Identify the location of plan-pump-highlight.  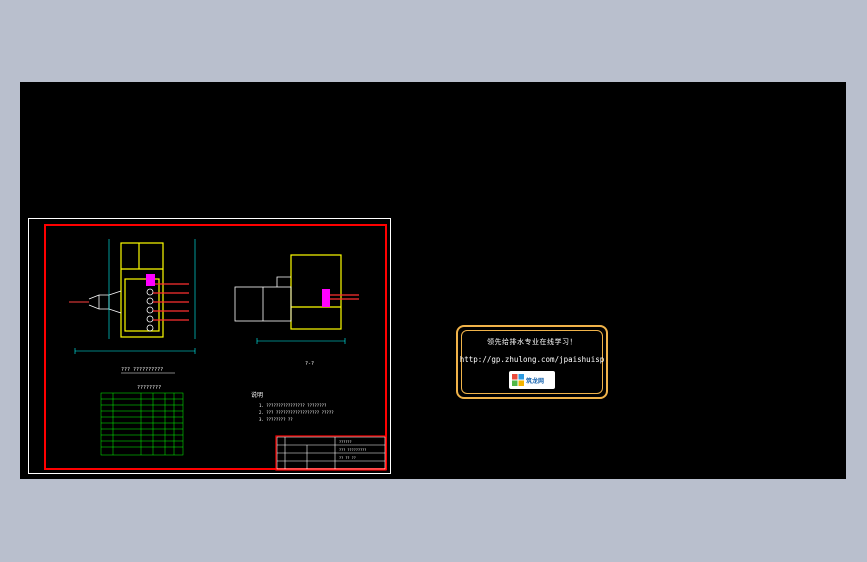
(150, 280).